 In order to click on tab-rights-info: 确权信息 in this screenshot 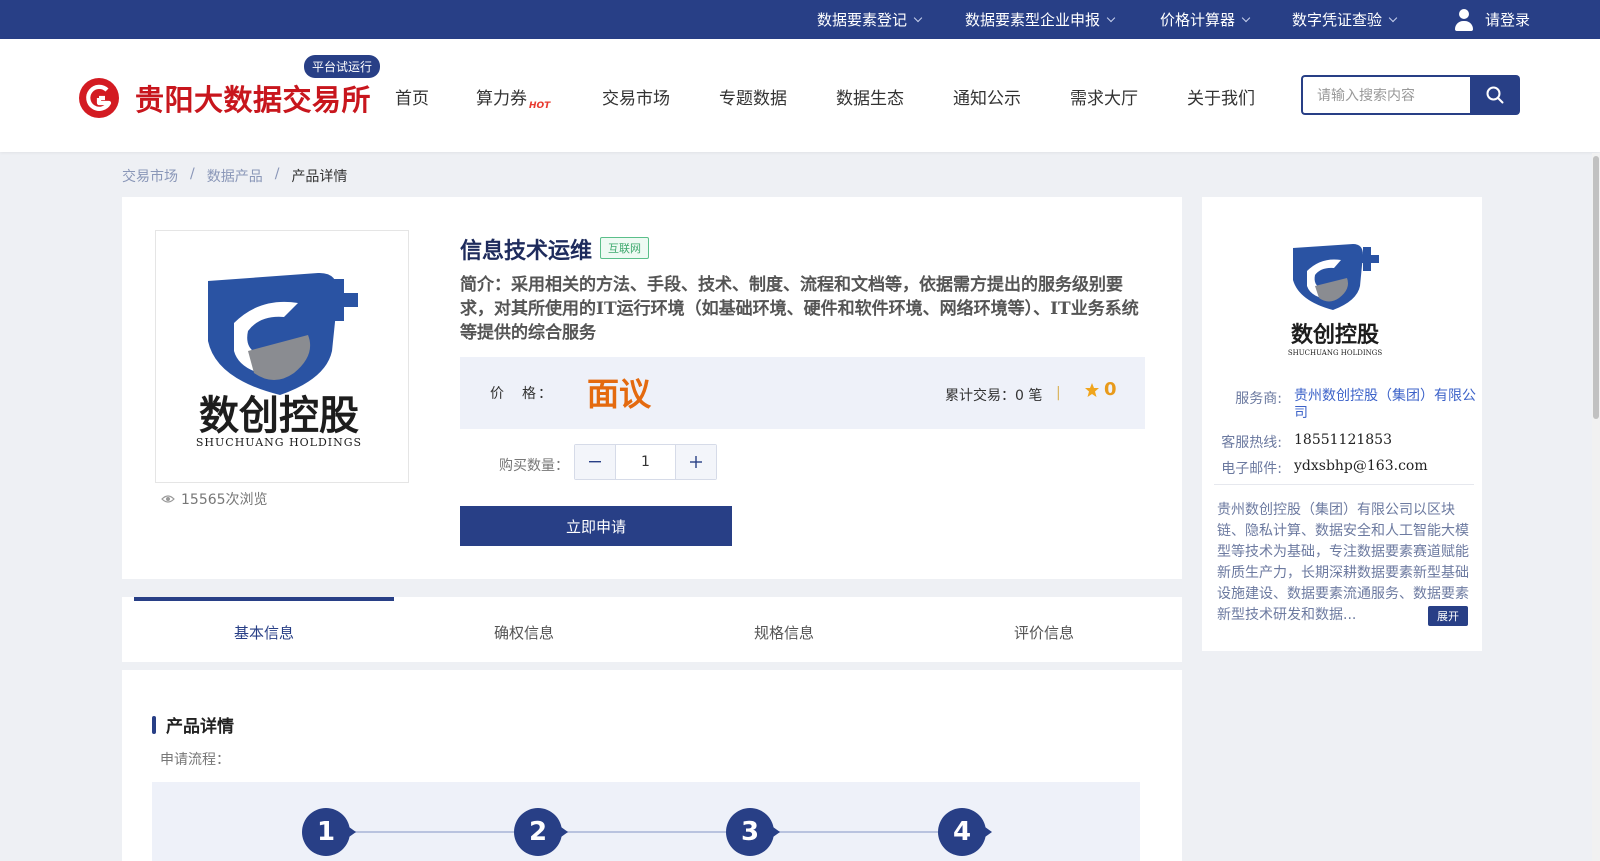, I will do `click(524, 629)`.